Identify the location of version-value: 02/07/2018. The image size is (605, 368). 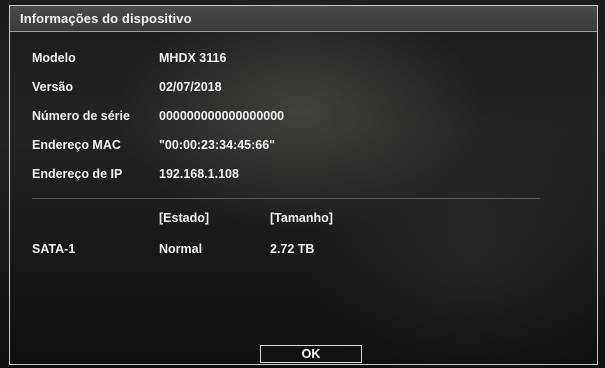
(190, 87).